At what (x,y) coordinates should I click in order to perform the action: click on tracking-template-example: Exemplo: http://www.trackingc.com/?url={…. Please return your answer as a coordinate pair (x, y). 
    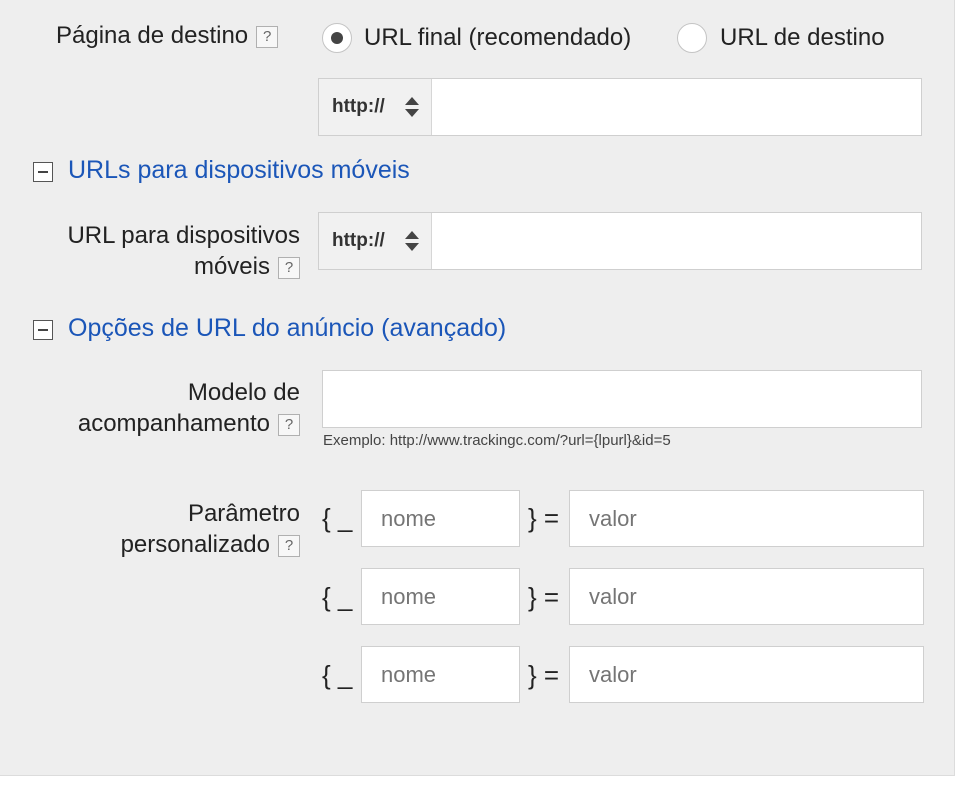
    Looking at the image, I should click on (497, 440).